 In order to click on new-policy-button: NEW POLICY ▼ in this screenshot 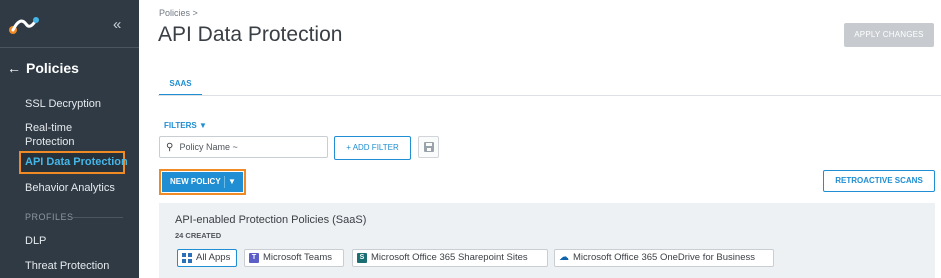, I will do `click(202, 182)`.